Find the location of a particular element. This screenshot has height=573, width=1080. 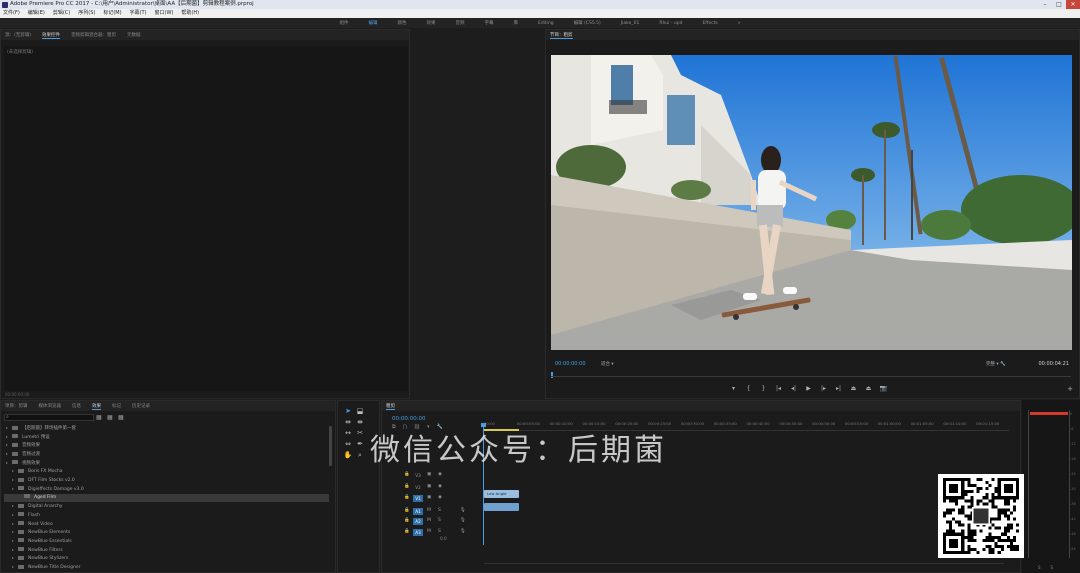

menu-window: 窗口(W) is located at coordinates (164, 13).